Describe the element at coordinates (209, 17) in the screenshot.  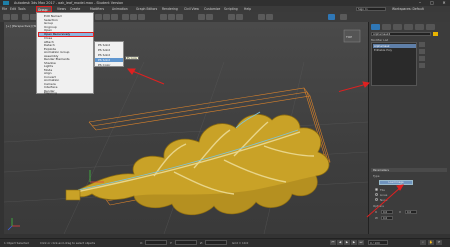
I see `align-icon` at that location.